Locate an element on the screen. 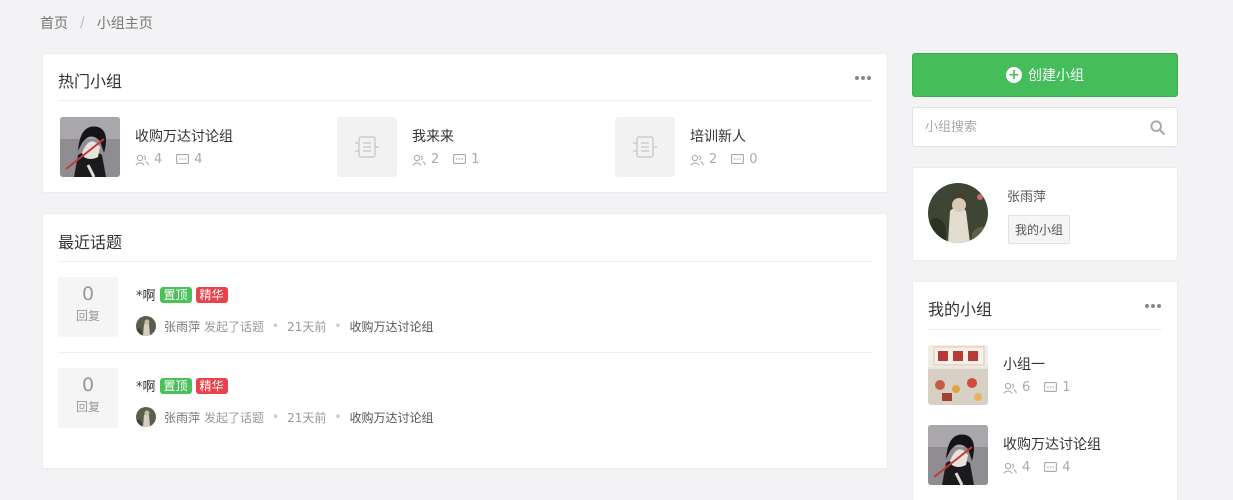  group-search-box is located at coordinates (1045, 127).